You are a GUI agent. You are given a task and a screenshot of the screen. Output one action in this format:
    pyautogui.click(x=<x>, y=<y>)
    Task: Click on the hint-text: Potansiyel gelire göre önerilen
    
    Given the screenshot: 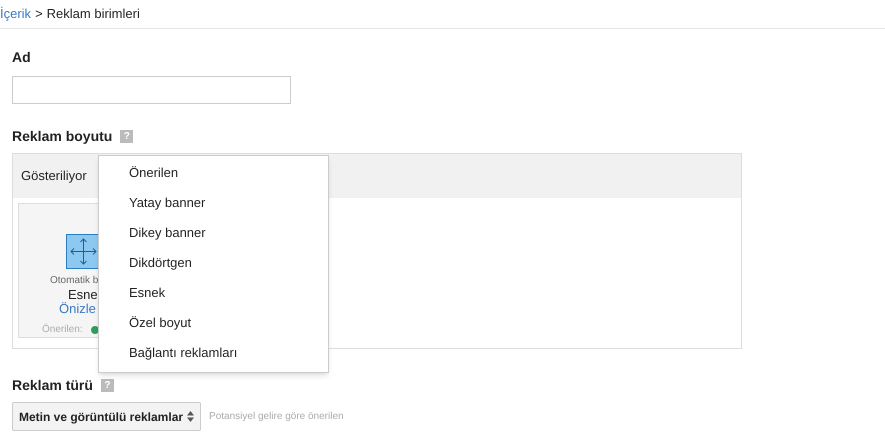 What is the action you would take?
    pyautogui.click(x=276, y=417)
    